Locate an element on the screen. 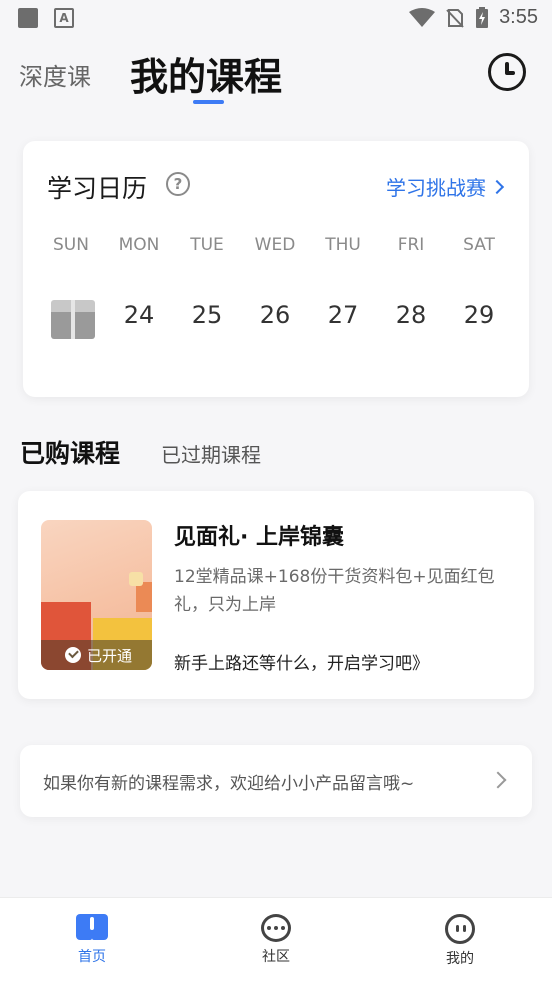 The height and width of the screenshot is (983, 552). wifi-icon is located at coordinates (422, 17).